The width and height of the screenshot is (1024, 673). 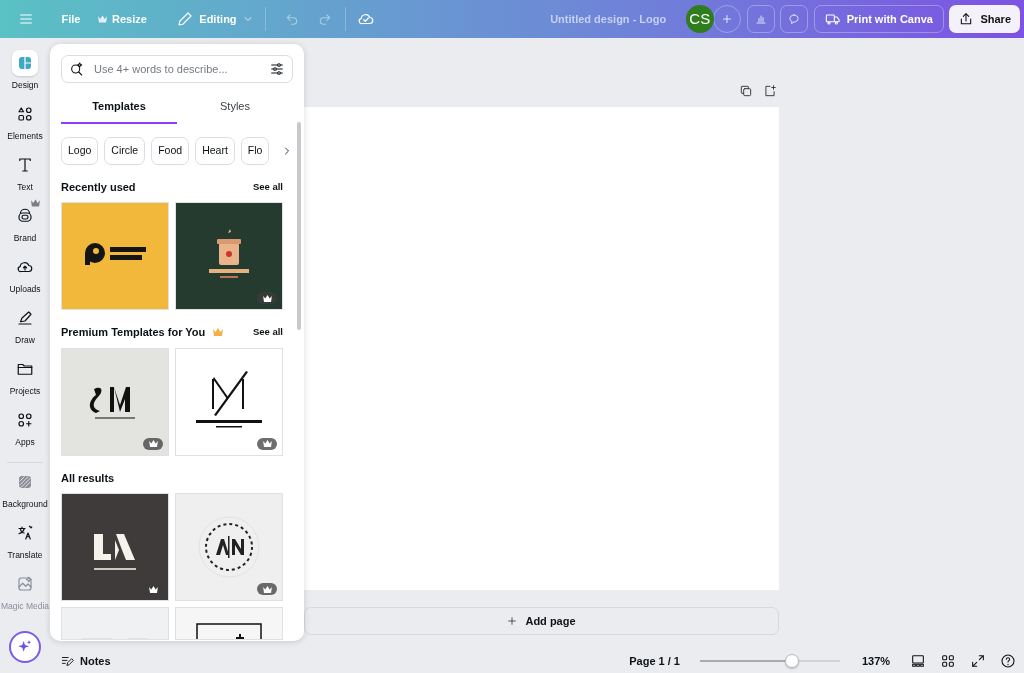 What do you see at coordinates (25, 75) in the screenshot?
I see `sidebar-item: Design` at bounding box center [25, 75].